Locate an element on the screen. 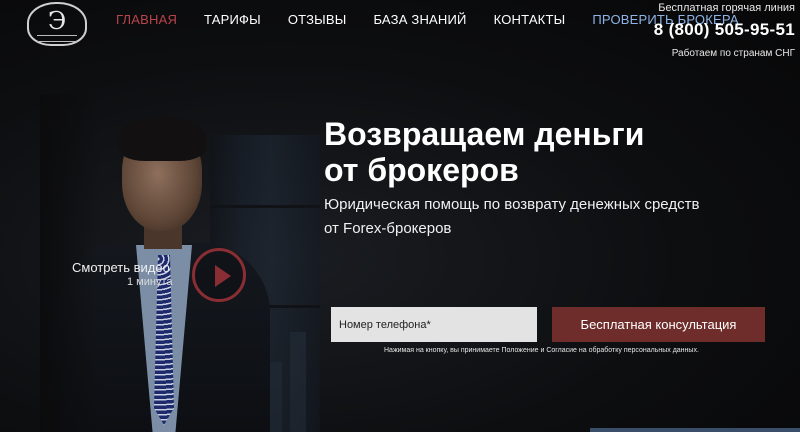 Image resolution: width=800 pixels, height=432 pixels. region-note: Работаем по странам СНГ is located at coordinates (733, 53).